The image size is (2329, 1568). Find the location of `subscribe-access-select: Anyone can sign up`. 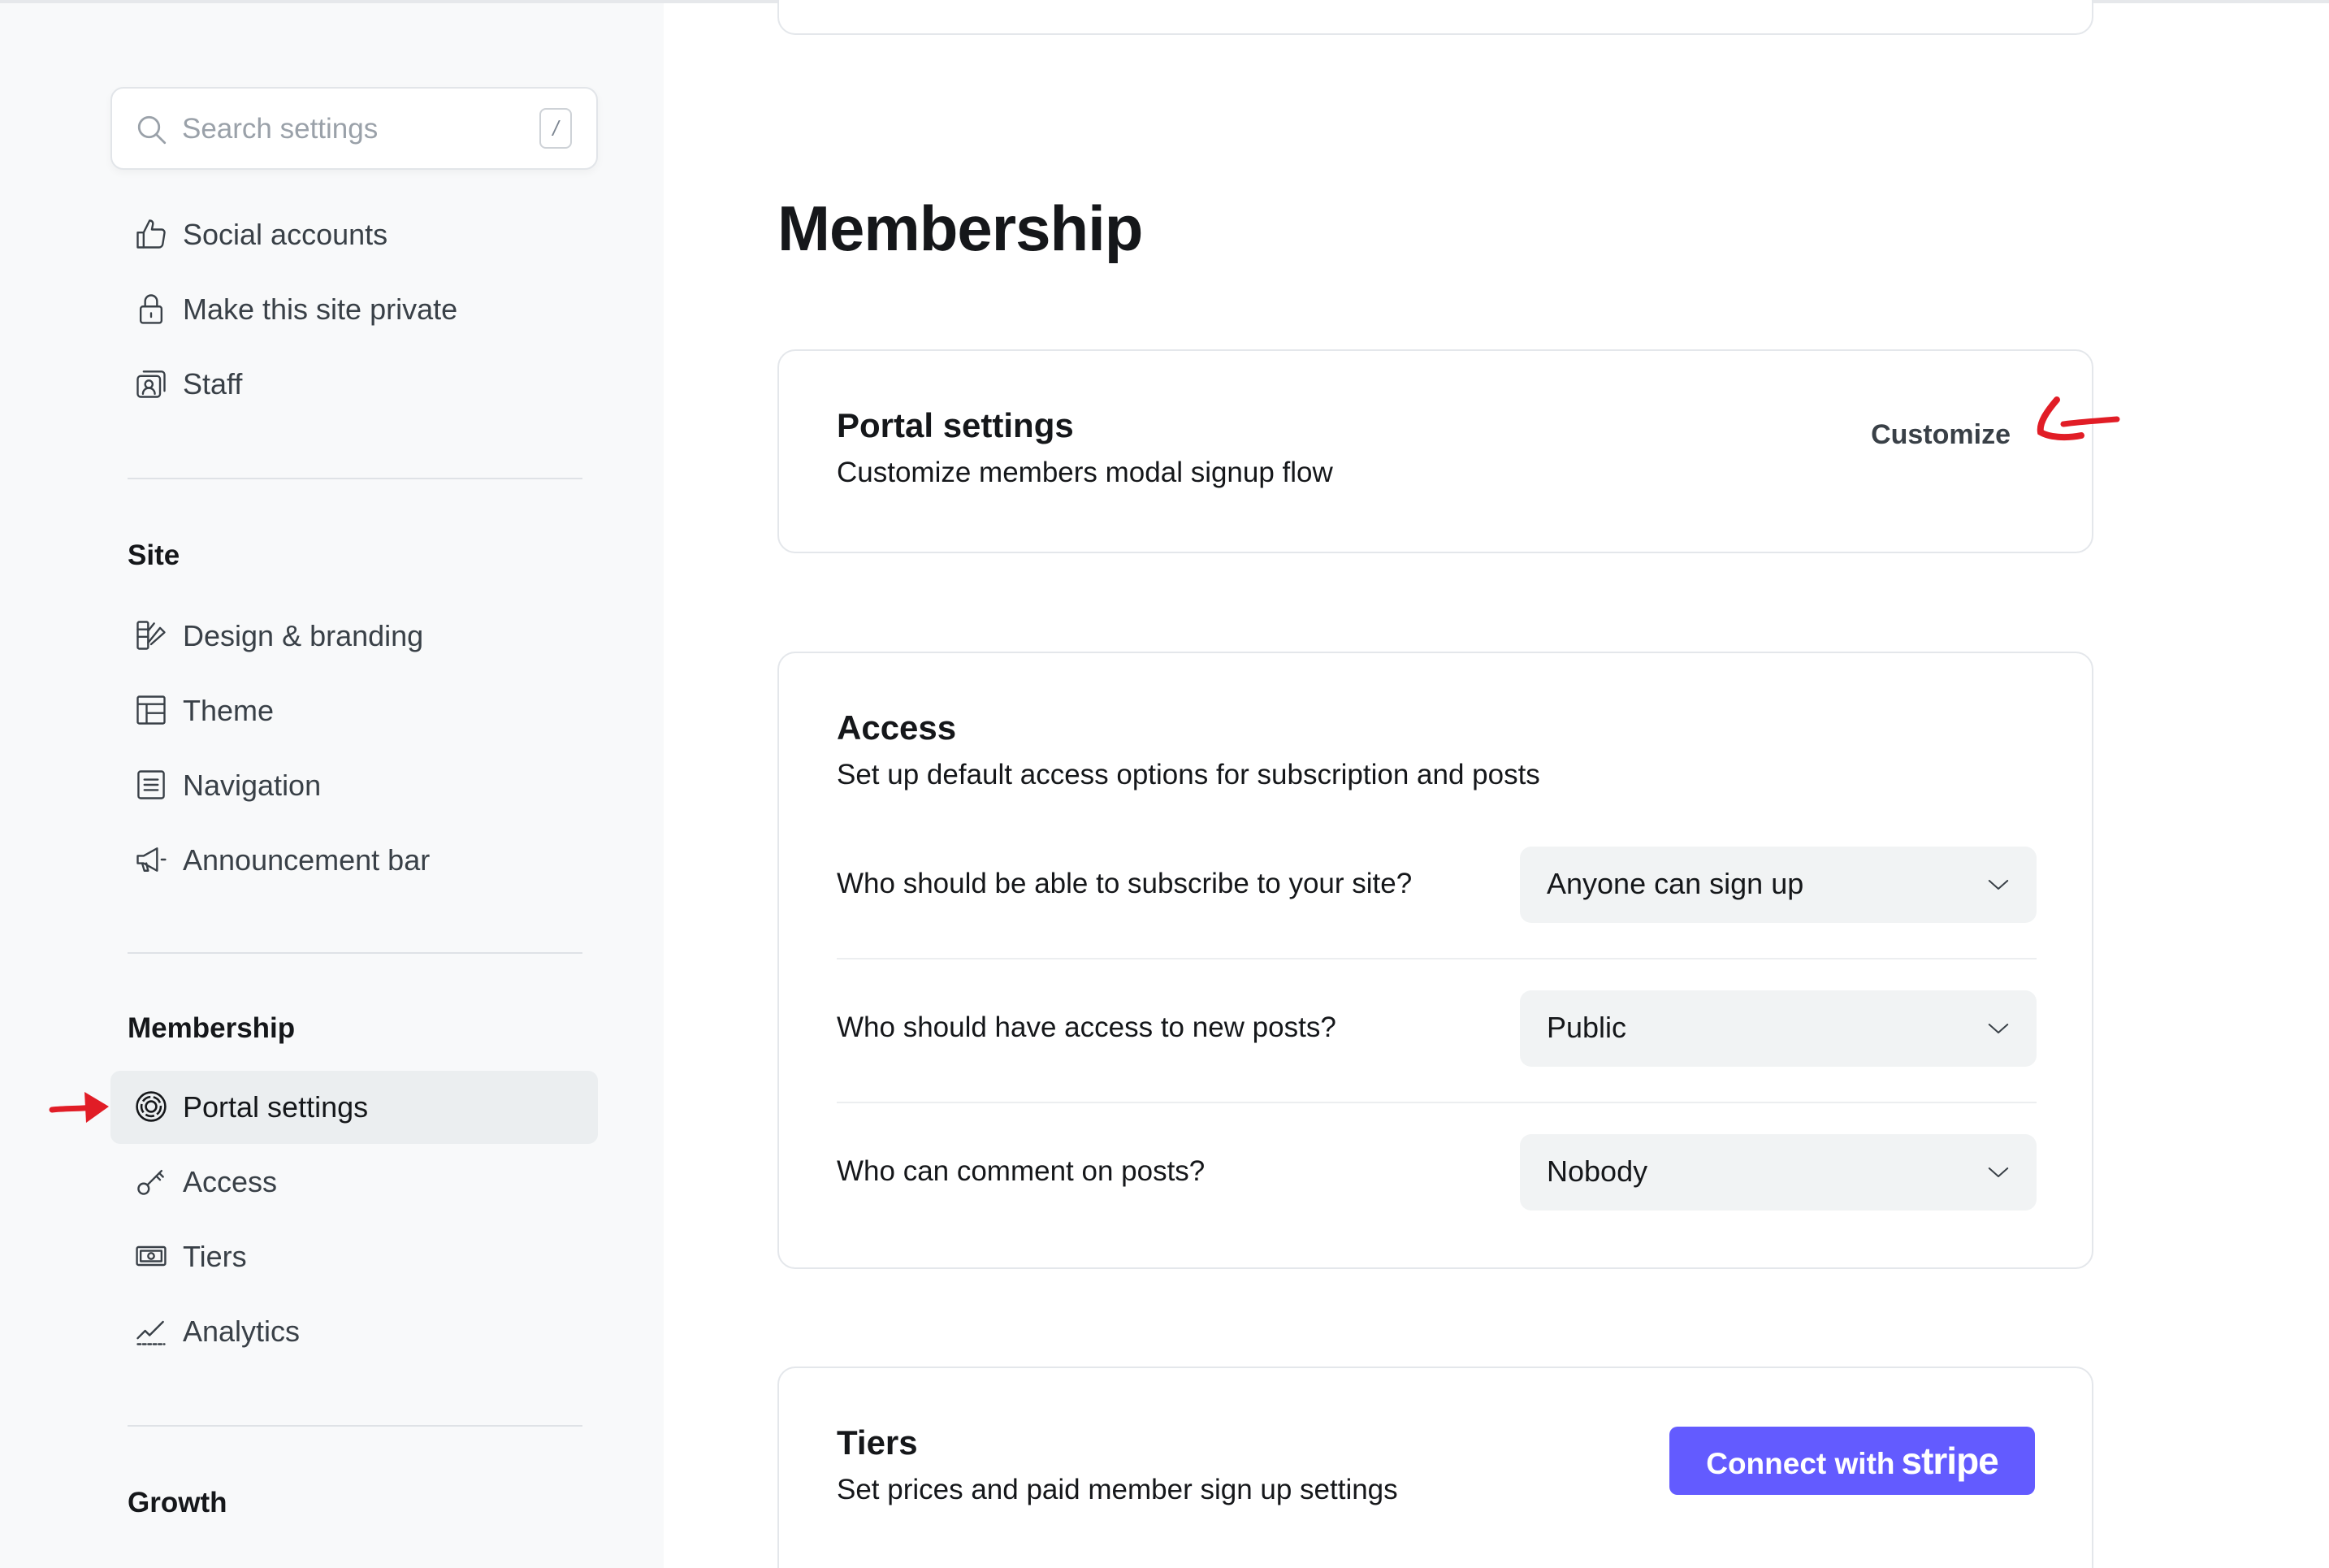

subscribe-access-select: Anyone can sign up is located at coordinates (1778, 885).